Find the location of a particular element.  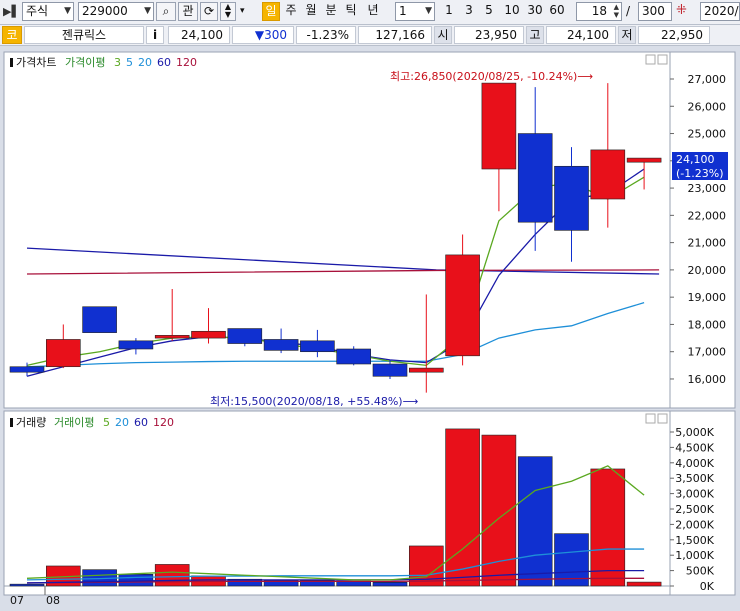

high-price: 24,100 is located at coordinates (581, 35).